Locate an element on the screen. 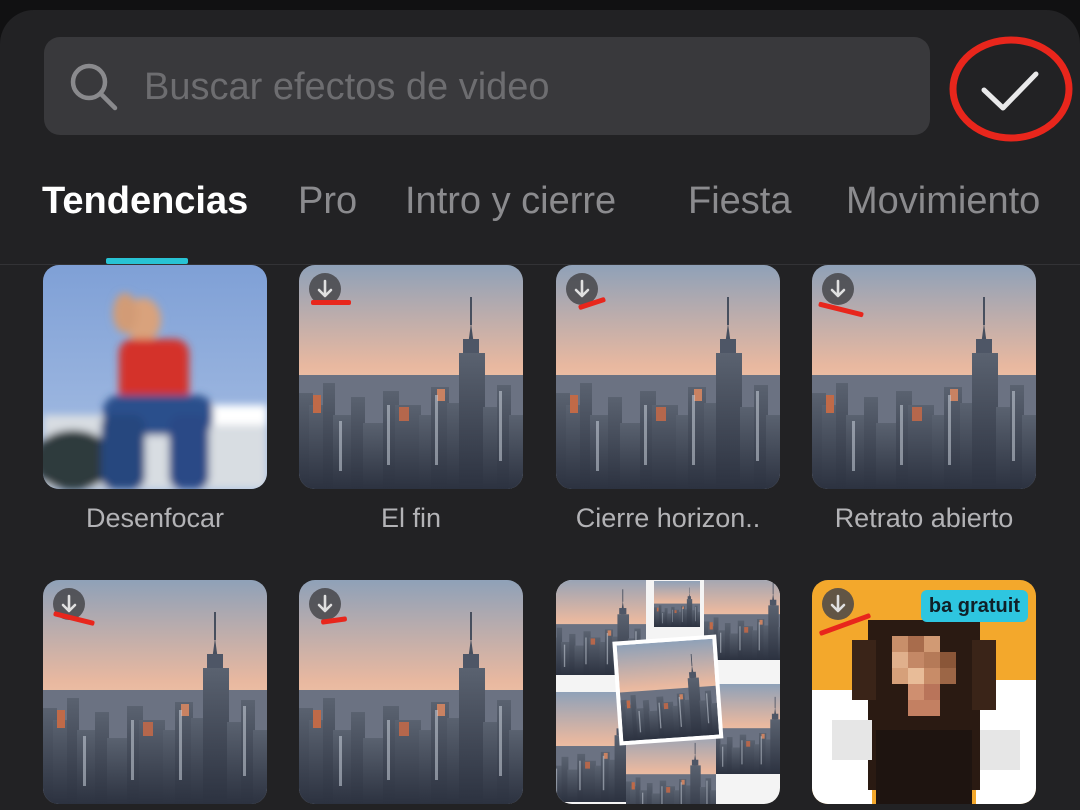 The width and height of the screenshot is (1080, 810). annotation-mark is located at coordinates (331, 302).